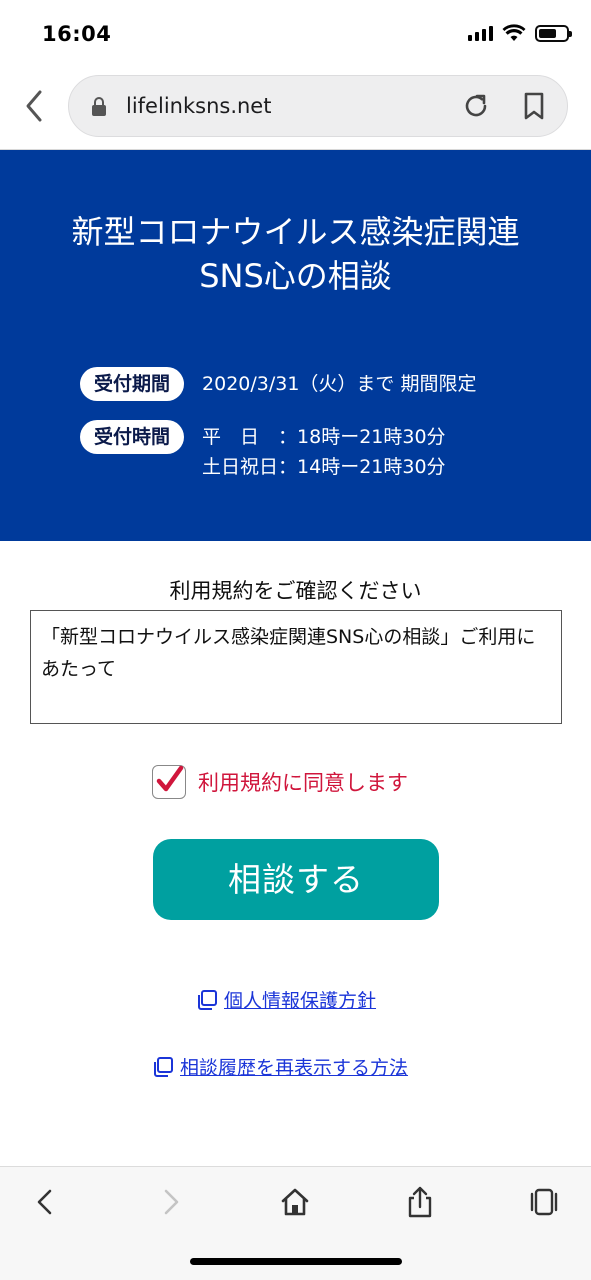 The width and height of the screenshot is (591, 1280). I want to click on agree-terms-row: 利用規約に同意します, so click(280, 782).